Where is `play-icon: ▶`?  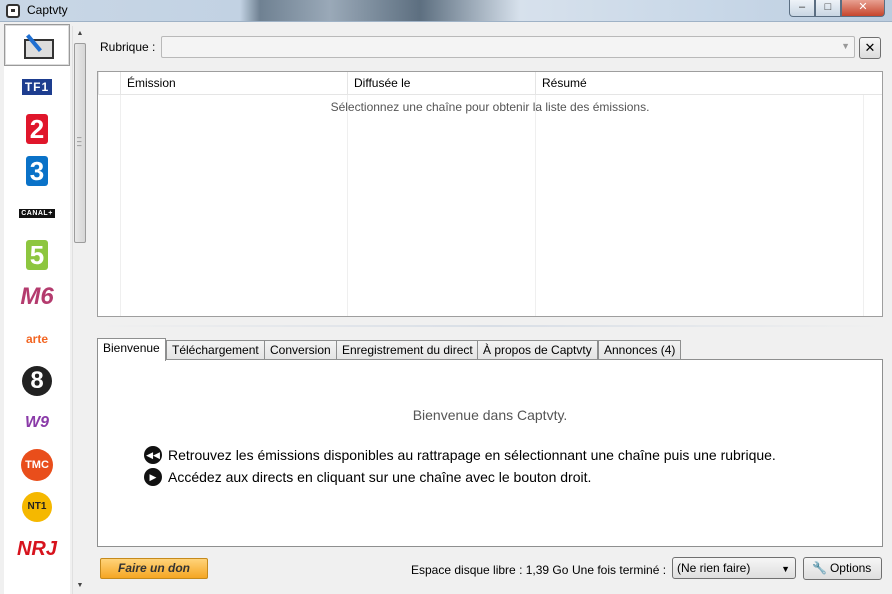
play-icon: ▶ is located at coordinates (153, 477).